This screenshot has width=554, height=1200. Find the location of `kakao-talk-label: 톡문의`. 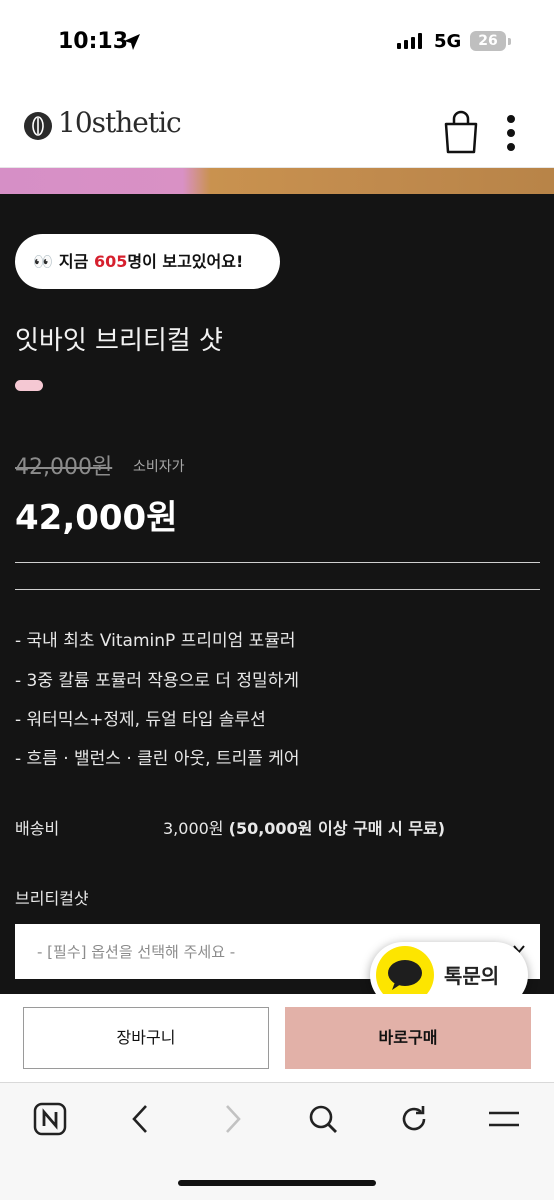

kakao-talk-label: 톡문의 is located at coordinates (472, 976).